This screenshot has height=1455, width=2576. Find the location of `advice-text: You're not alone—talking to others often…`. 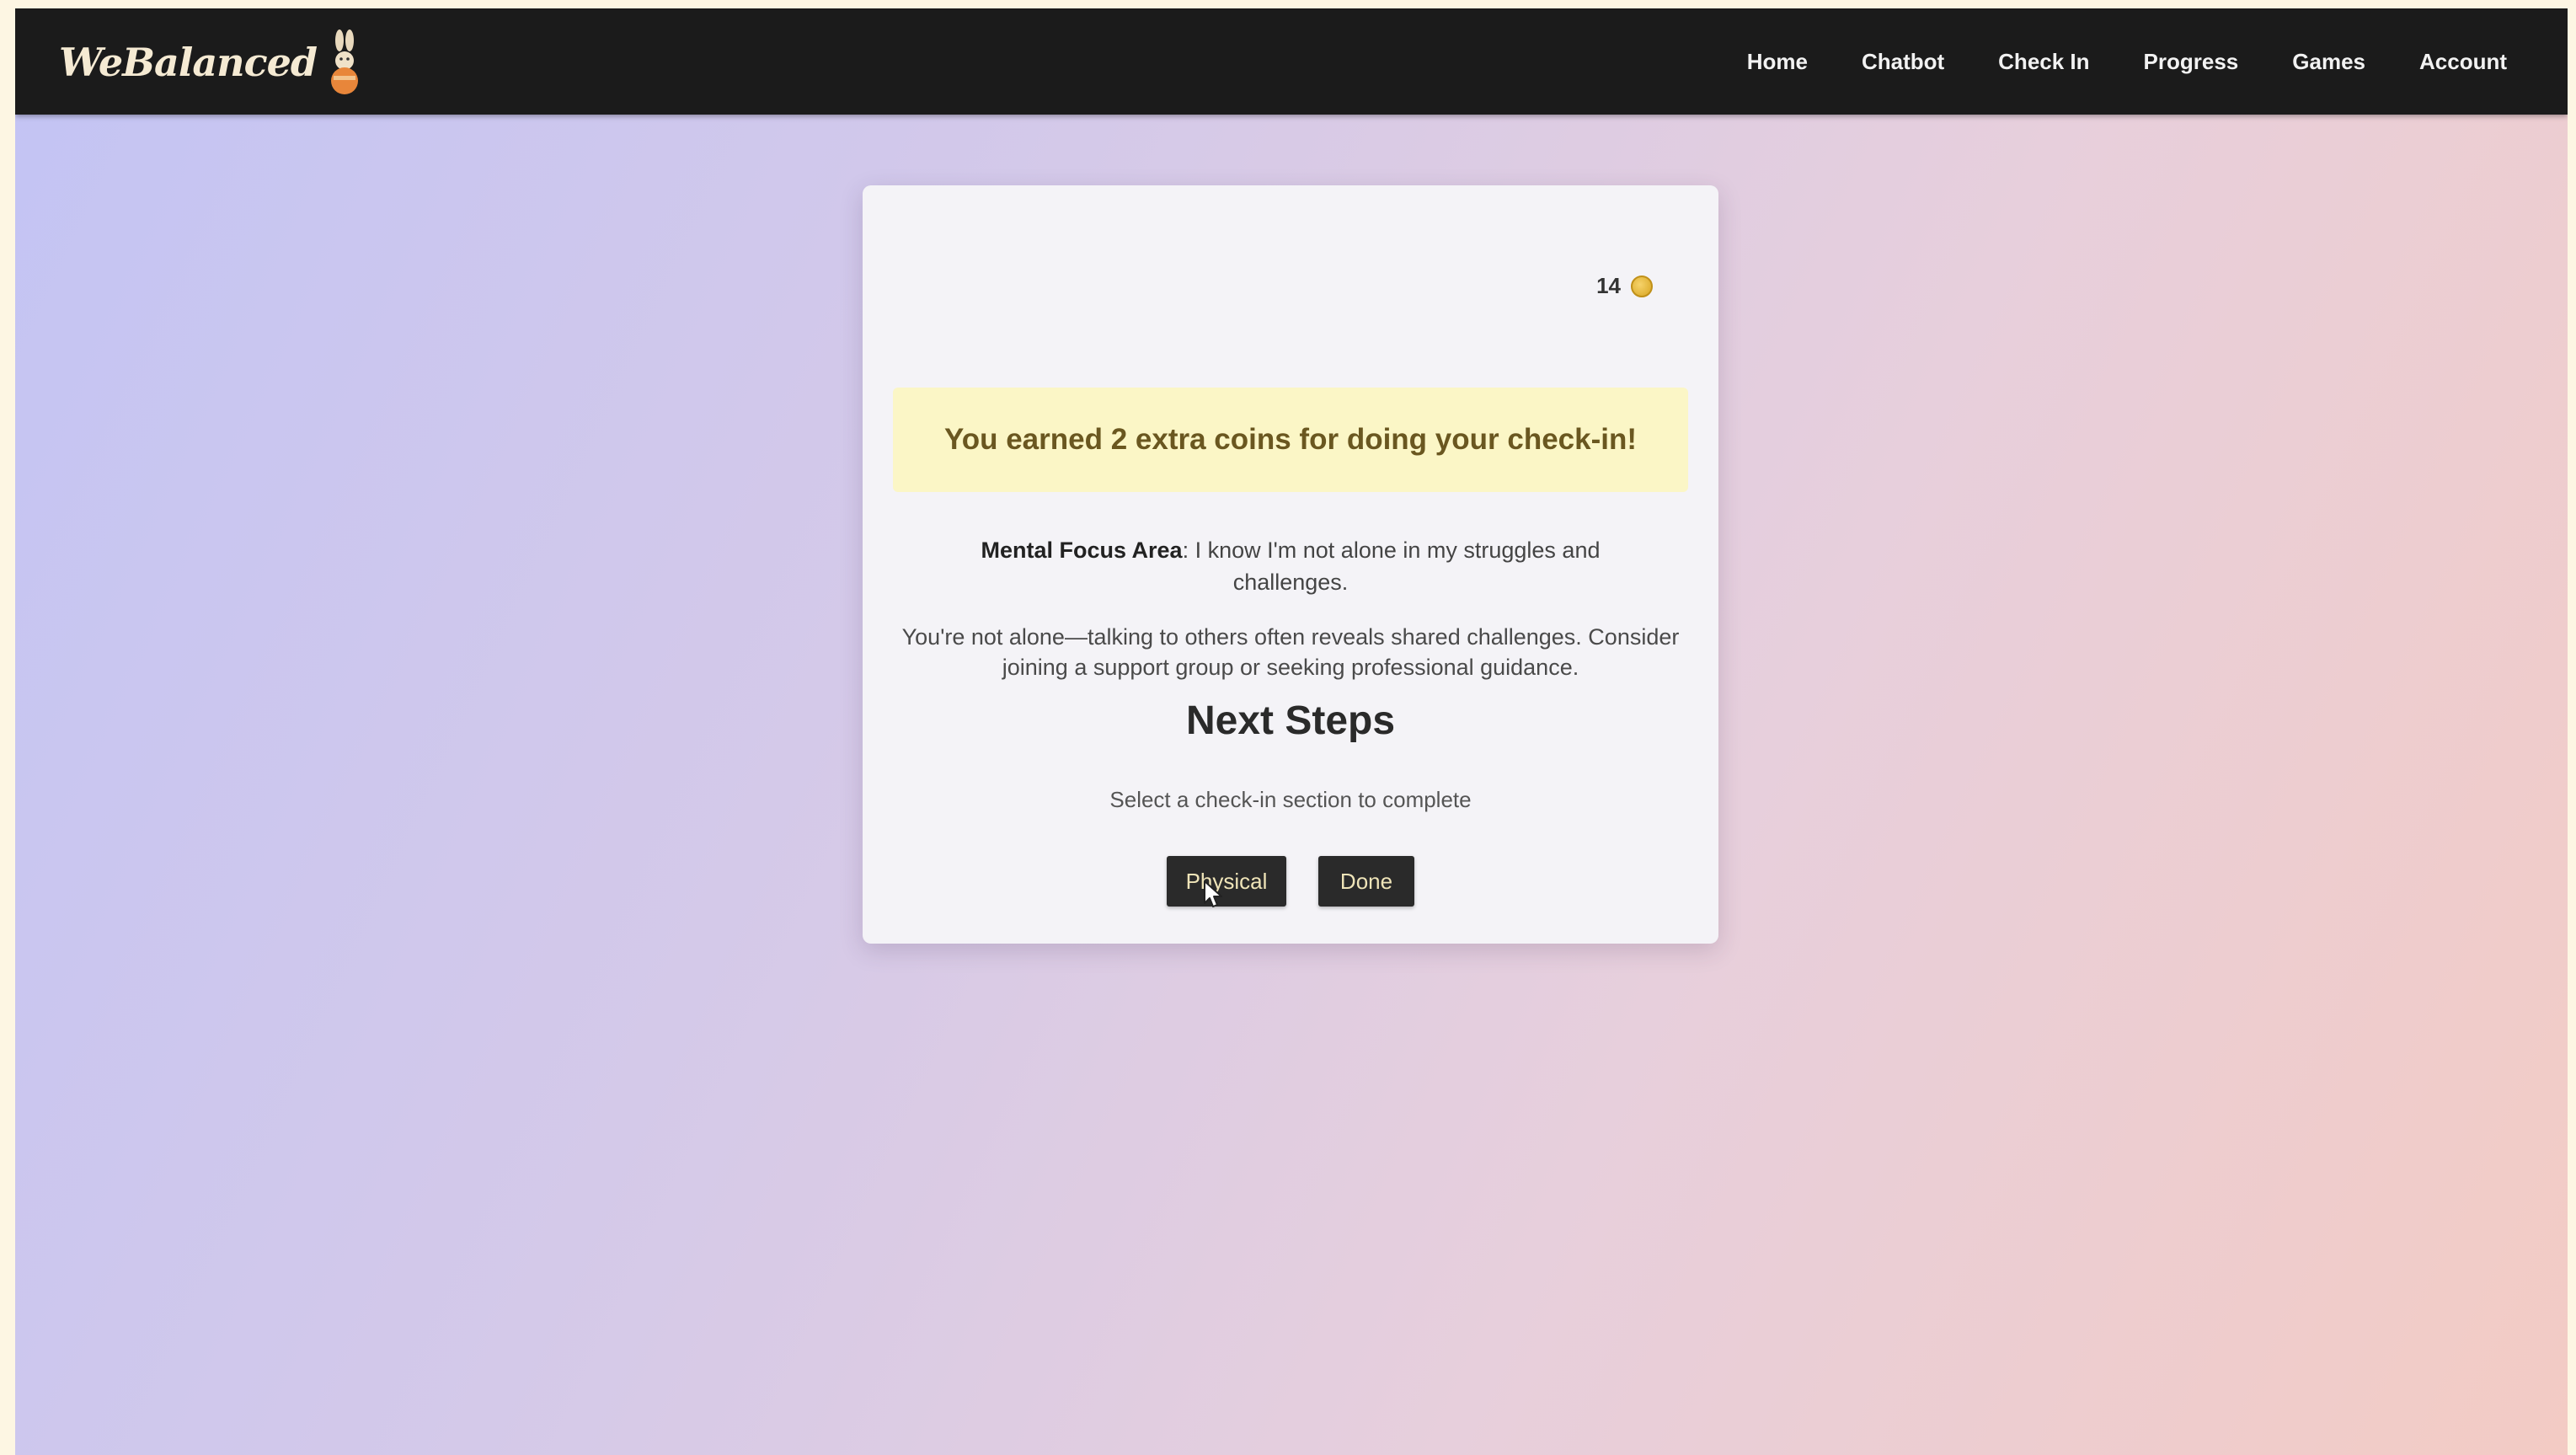

advice-text: You're not alone—talking to others often… is located at coordinates (1290, 652).